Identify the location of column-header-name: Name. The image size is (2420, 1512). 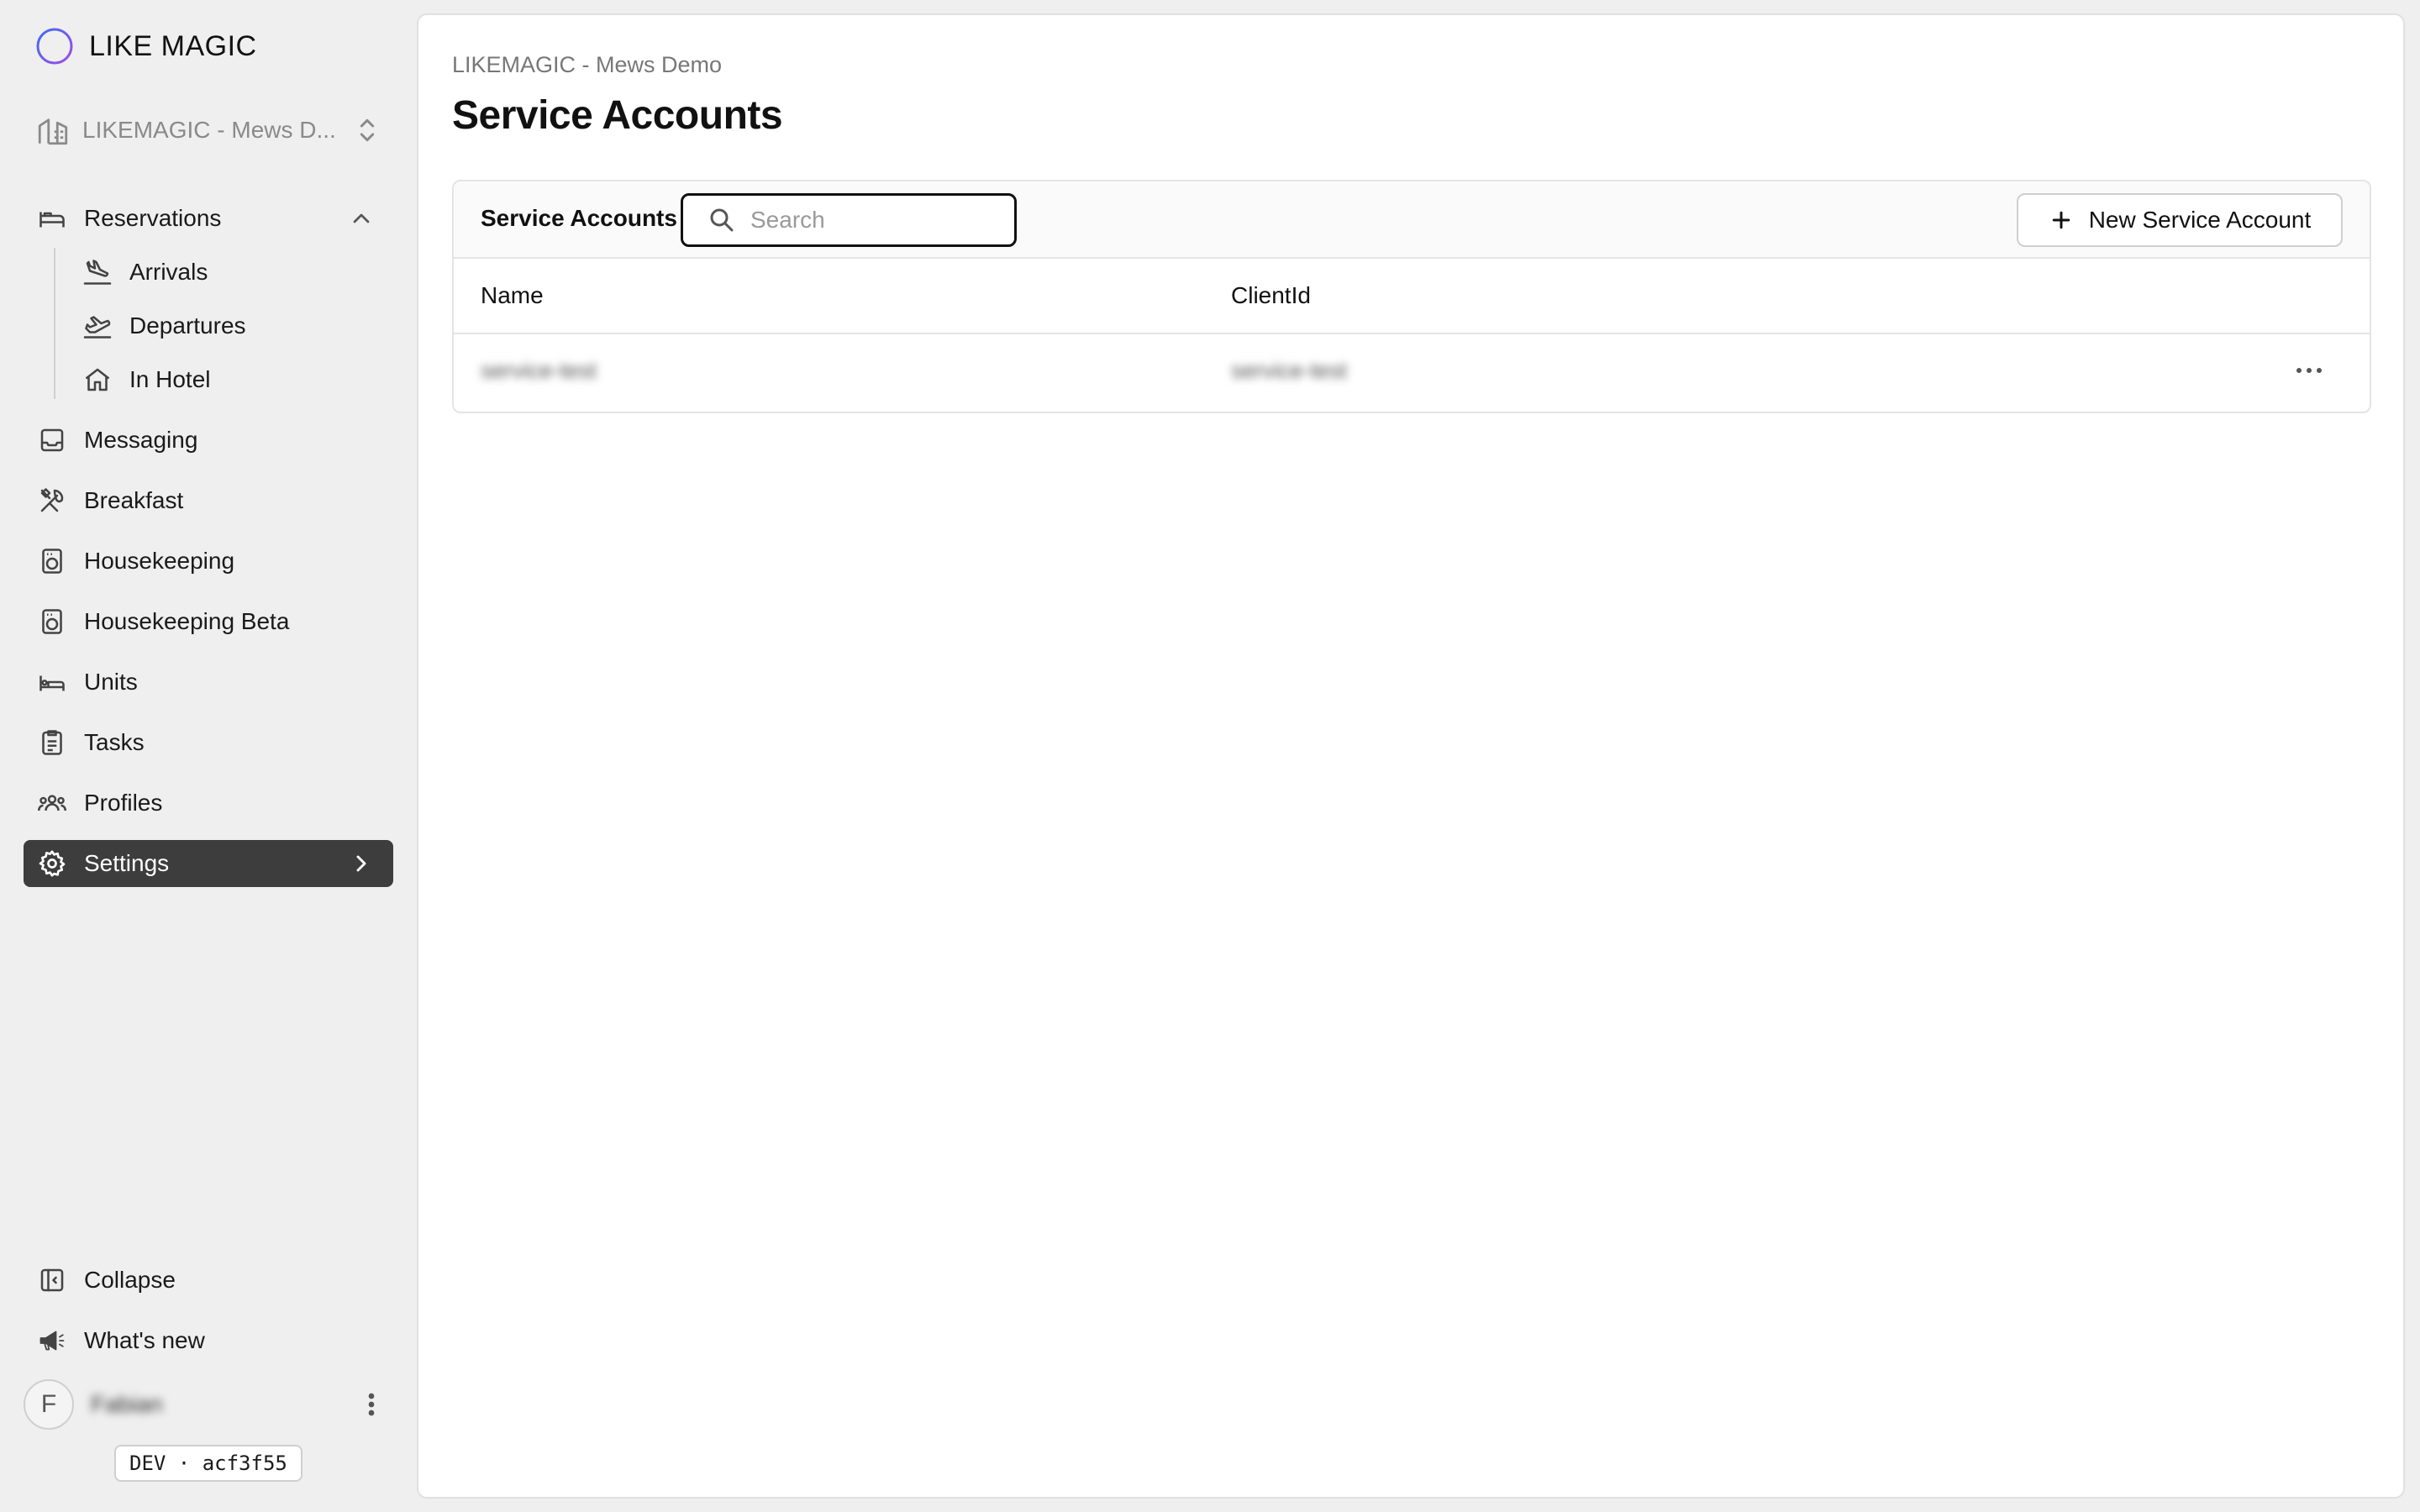
(512, 295).